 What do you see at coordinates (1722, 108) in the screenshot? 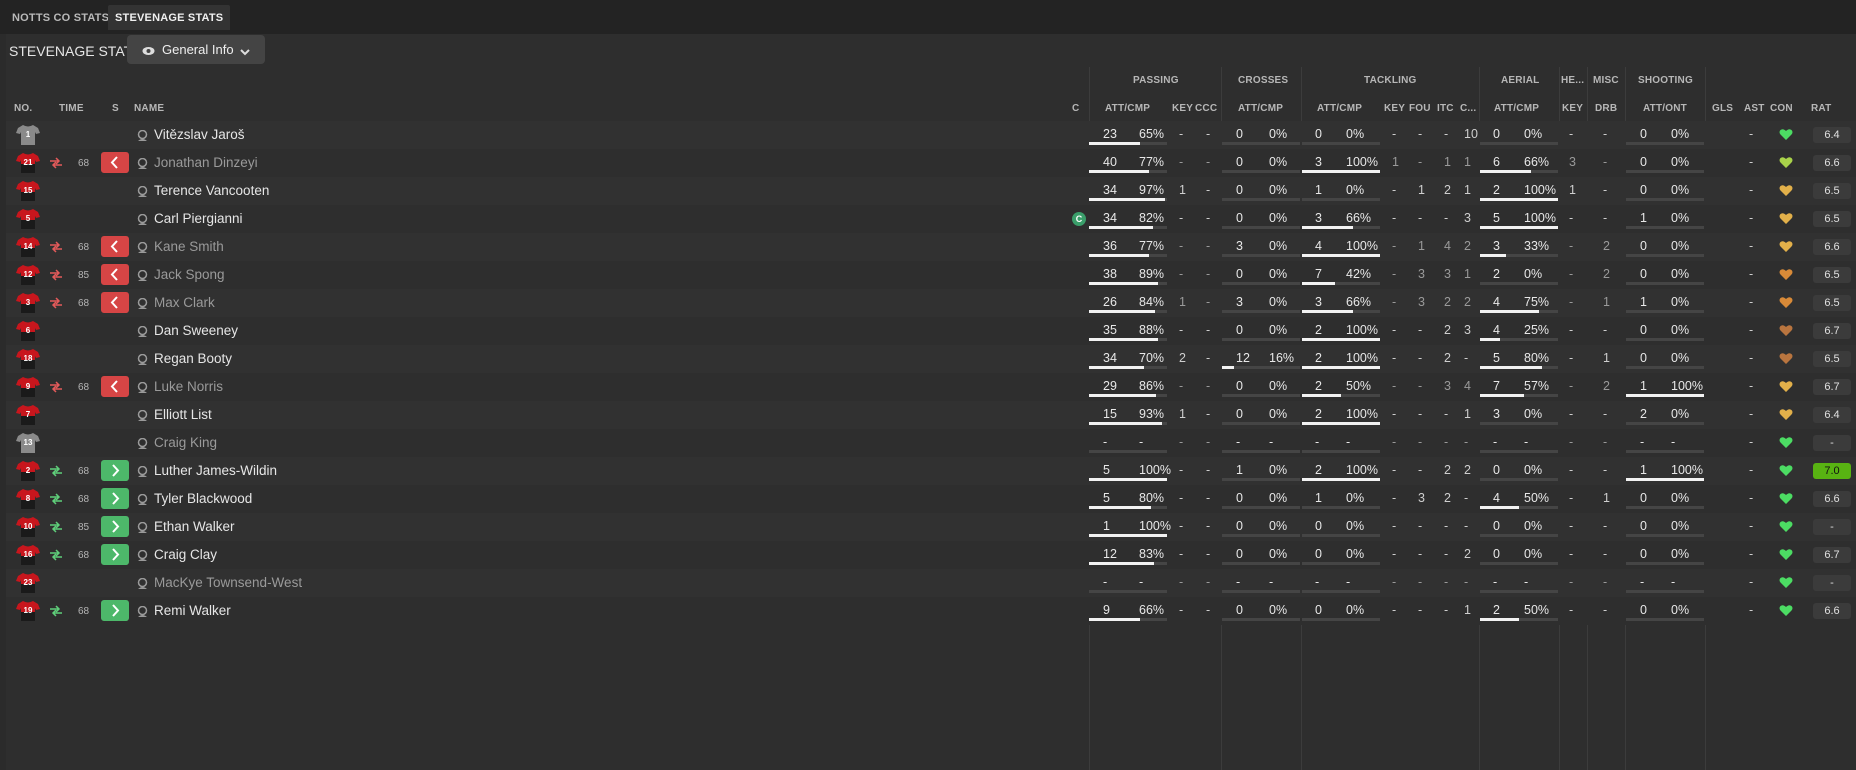
I see `col-header-gls: GLS` at bounding box center [1722, 108].